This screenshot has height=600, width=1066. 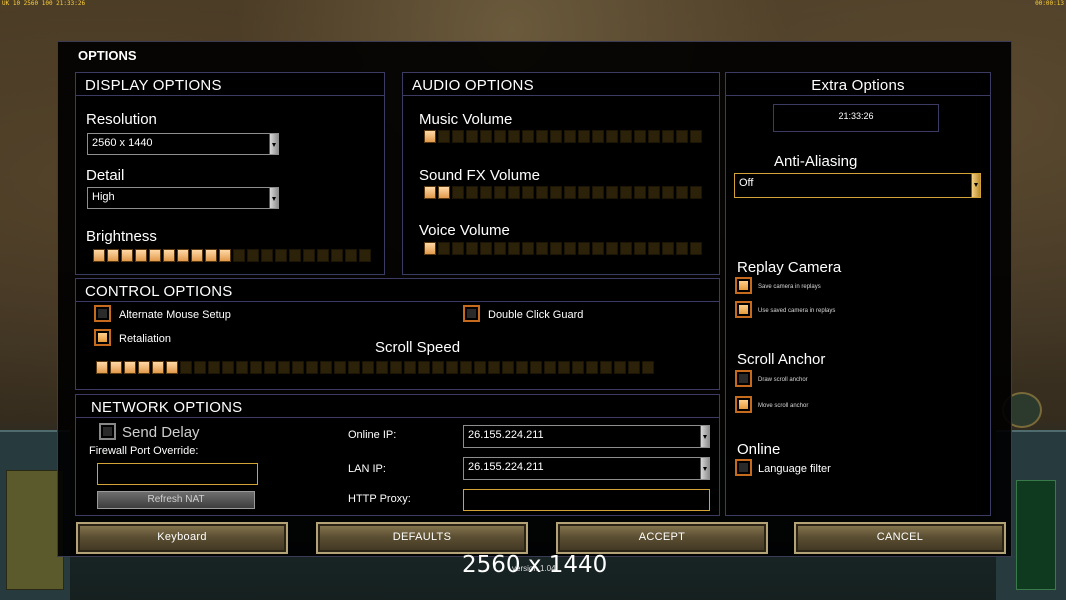 I want to click on music-volume-slider, so click(x=563, y=136).